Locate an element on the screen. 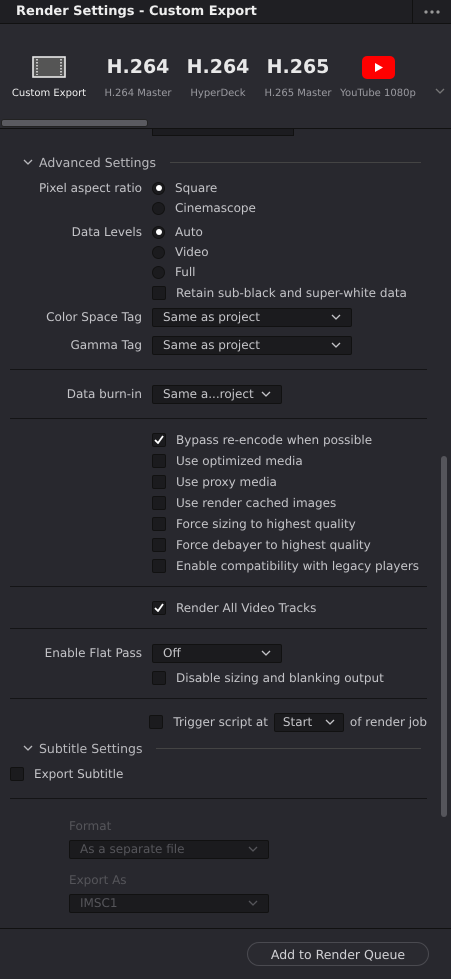 This screenshot has width=451, height=979. checkbox-label: Use proxy media is located at coordinates (226, 481).